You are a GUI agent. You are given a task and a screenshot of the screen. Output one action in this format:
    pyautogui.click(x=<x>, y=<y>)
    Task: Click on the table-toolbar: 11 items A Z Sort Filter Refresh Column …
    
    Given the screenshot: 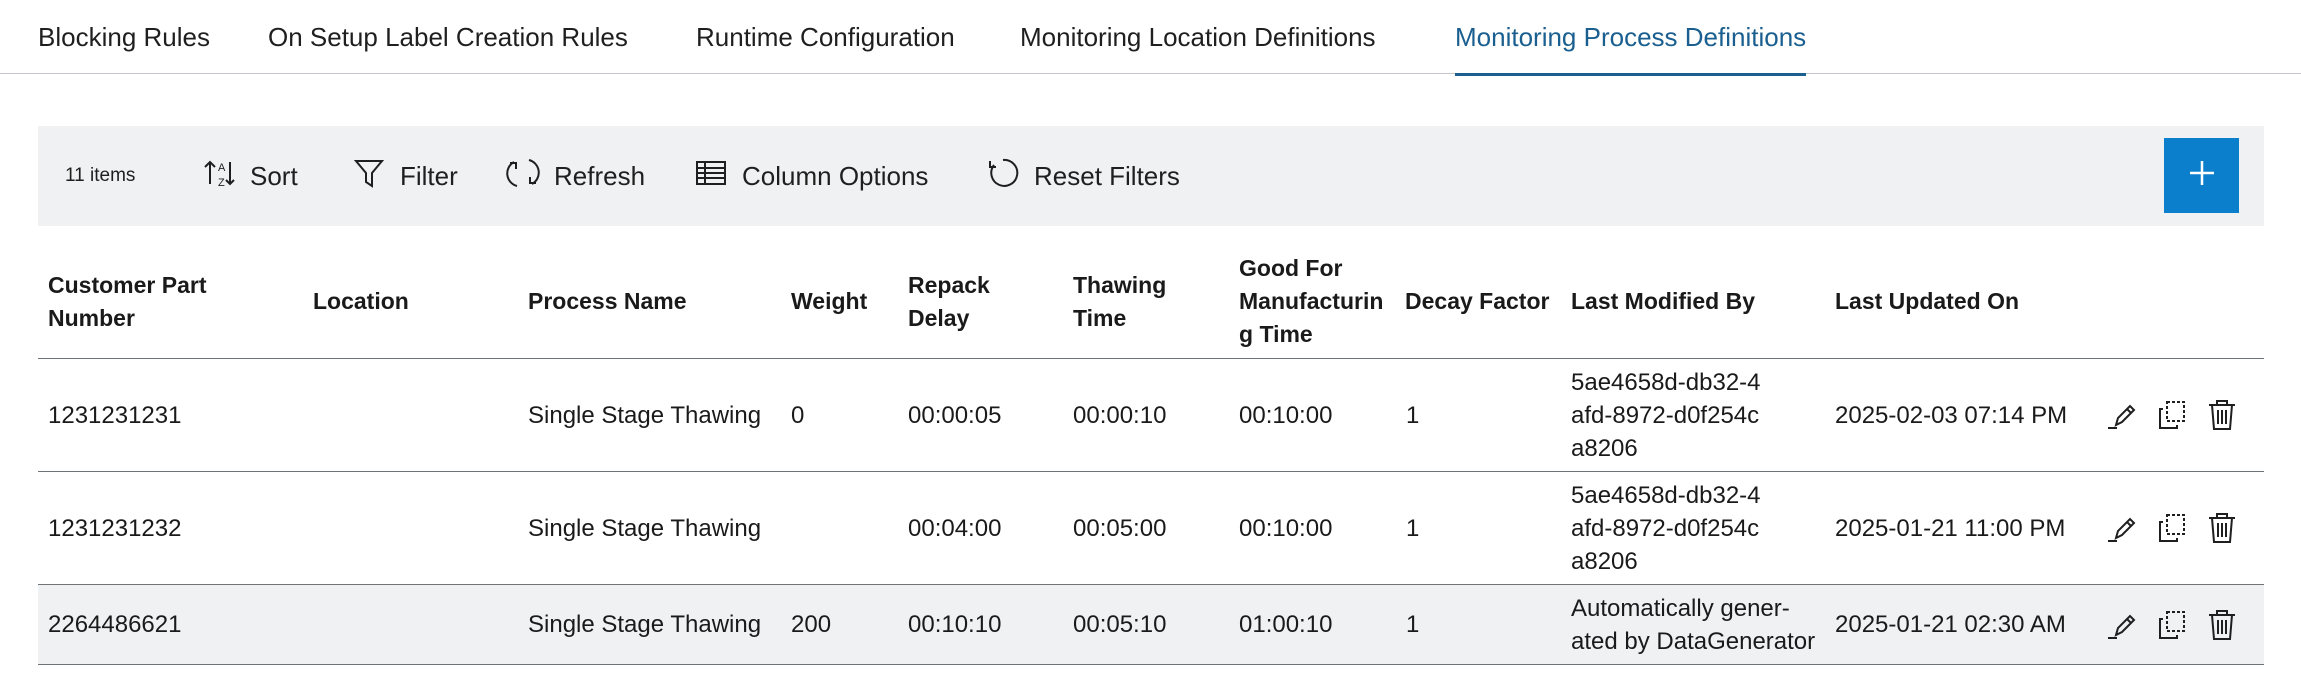 What is the action you would take?
    pyautogui.click(x=1151, y=176)
    